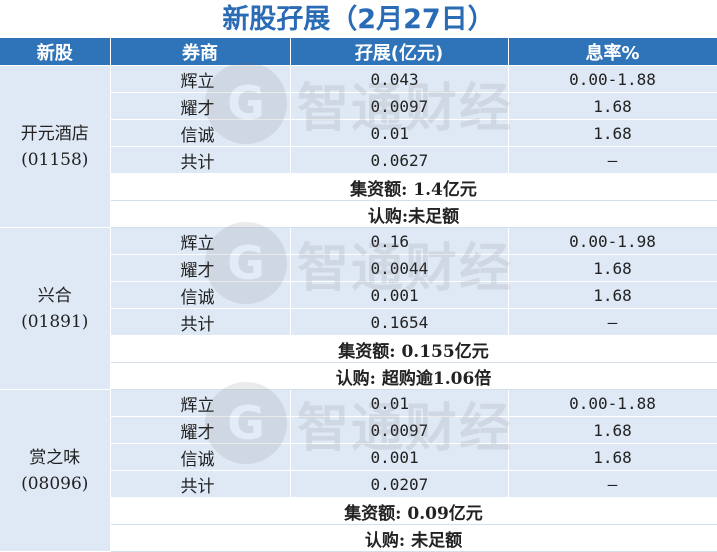  Describe the element at coordinates (413, 538) in the screenshot. I see `subscription-status-text: 认购: 未足额` at that location.